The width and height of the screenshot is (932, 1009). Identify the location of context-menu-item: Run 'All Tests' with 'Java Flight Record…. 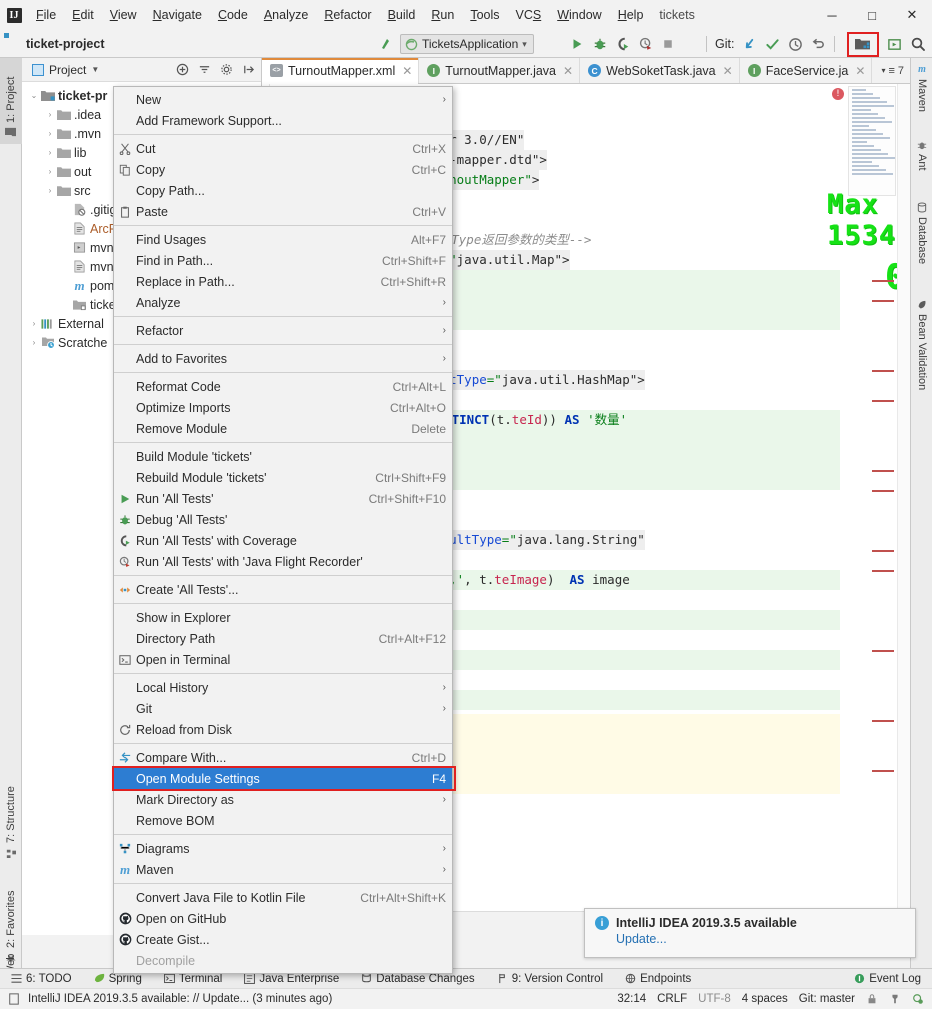
(283, 561).